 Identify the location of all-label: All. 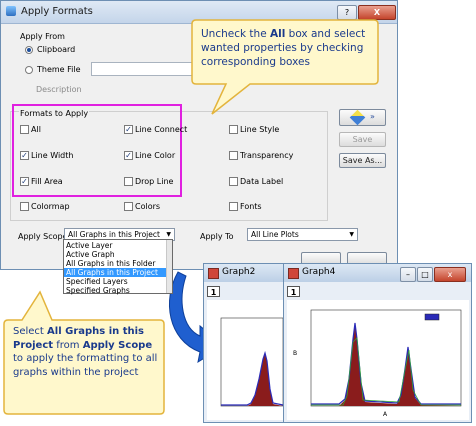
(36, 129).